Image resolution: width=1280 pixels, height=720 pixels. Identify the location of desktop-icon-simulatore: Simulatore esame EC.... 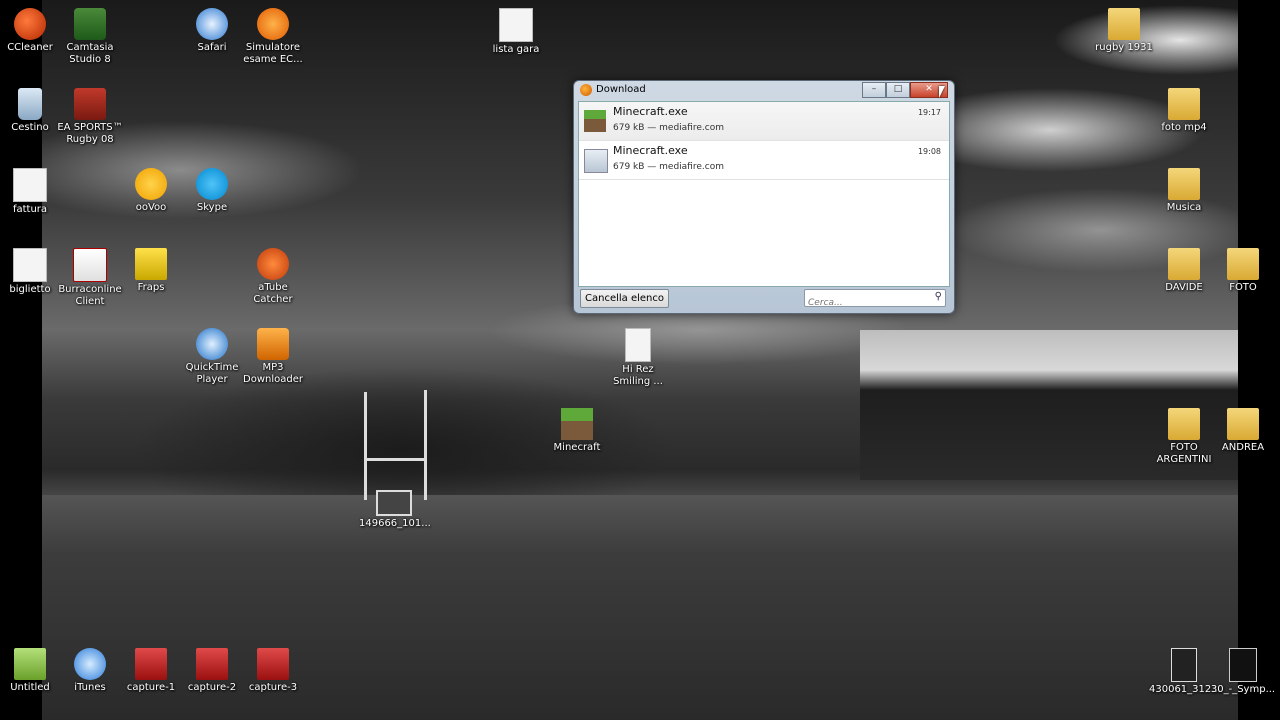
(273, 37).